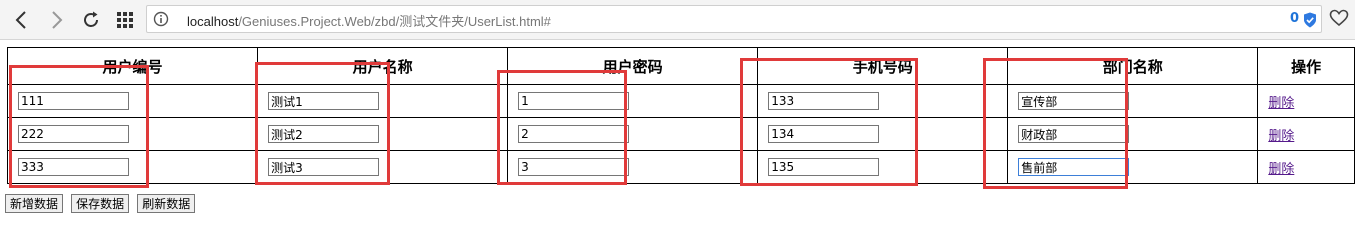 The height and width of the screenshot is (240, 1355). I want to click on back-button, so click(21, 20).